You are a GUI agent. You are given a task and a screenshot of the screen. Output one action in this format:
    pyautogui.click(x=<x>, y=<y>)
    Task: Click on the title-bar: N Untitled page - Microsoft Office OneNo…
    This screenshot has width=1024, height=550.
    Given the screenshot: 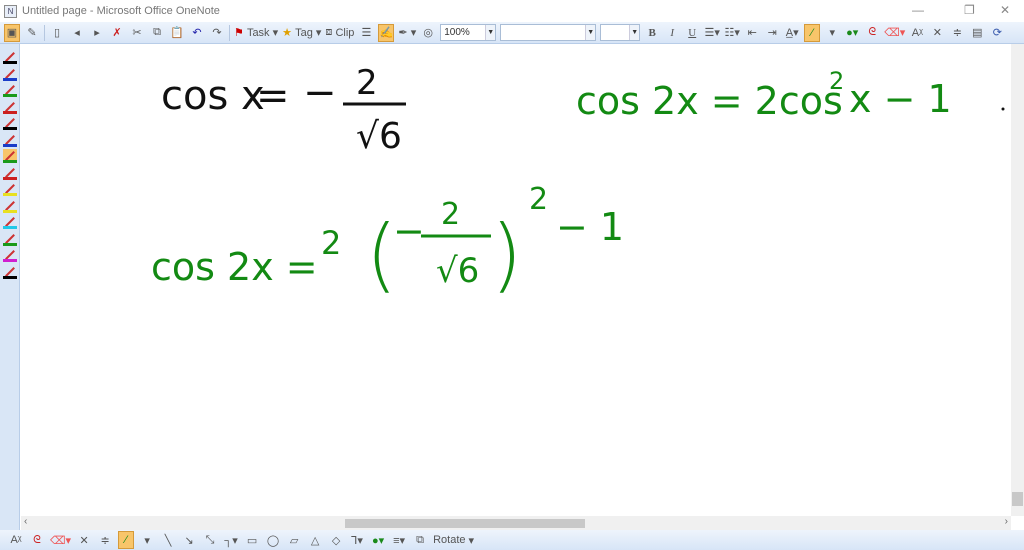 What is the action you would take?
    pyautogui.click(x=512, y=11)
    